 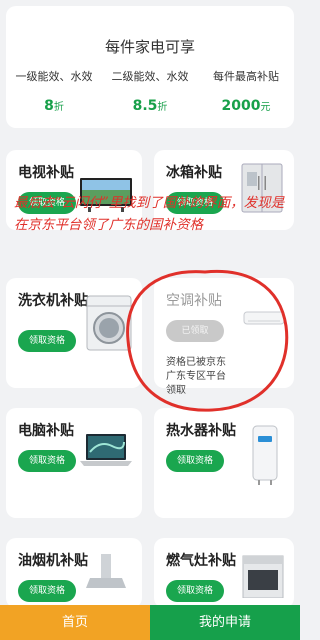 I want to click on tab-home: 首页, so click(x=75, y=622).